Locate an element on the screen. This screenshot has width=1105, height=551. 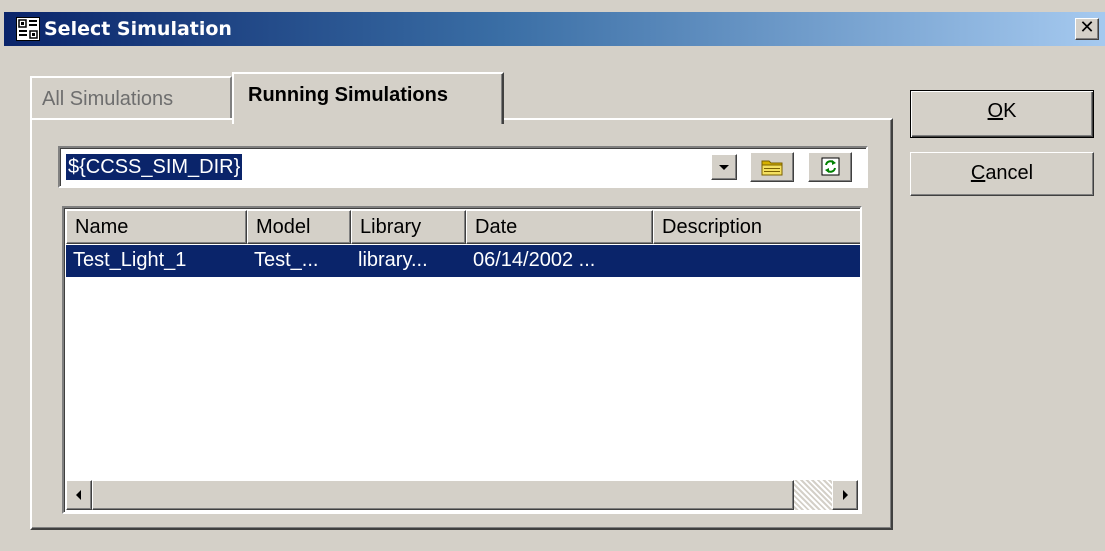
table-header: Name Model Library Date Description is located at coordinates (463, 227).